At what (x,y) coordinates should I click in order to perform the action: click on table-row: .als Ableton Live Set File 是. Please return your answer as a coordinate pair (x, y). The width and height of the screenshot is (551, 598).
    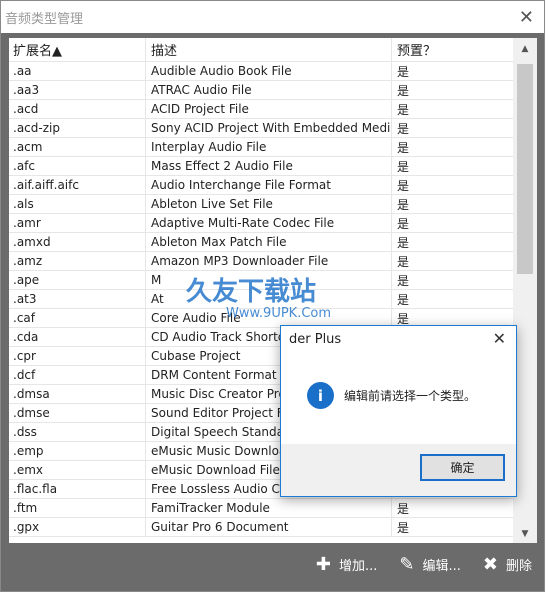
    Looking at the image, I should click on (273, 204).